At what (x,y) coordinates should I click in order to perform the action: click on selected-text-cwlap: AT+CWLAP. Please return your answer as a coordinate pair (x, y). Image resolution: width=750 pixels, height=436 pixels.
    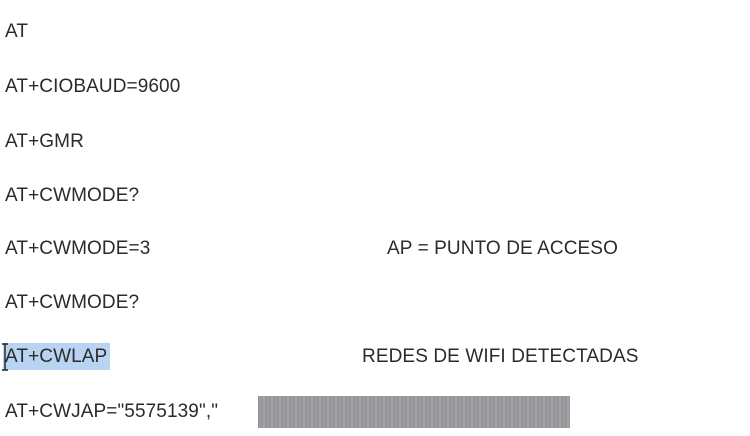
    Looking at the image, I should click on (57, 356).